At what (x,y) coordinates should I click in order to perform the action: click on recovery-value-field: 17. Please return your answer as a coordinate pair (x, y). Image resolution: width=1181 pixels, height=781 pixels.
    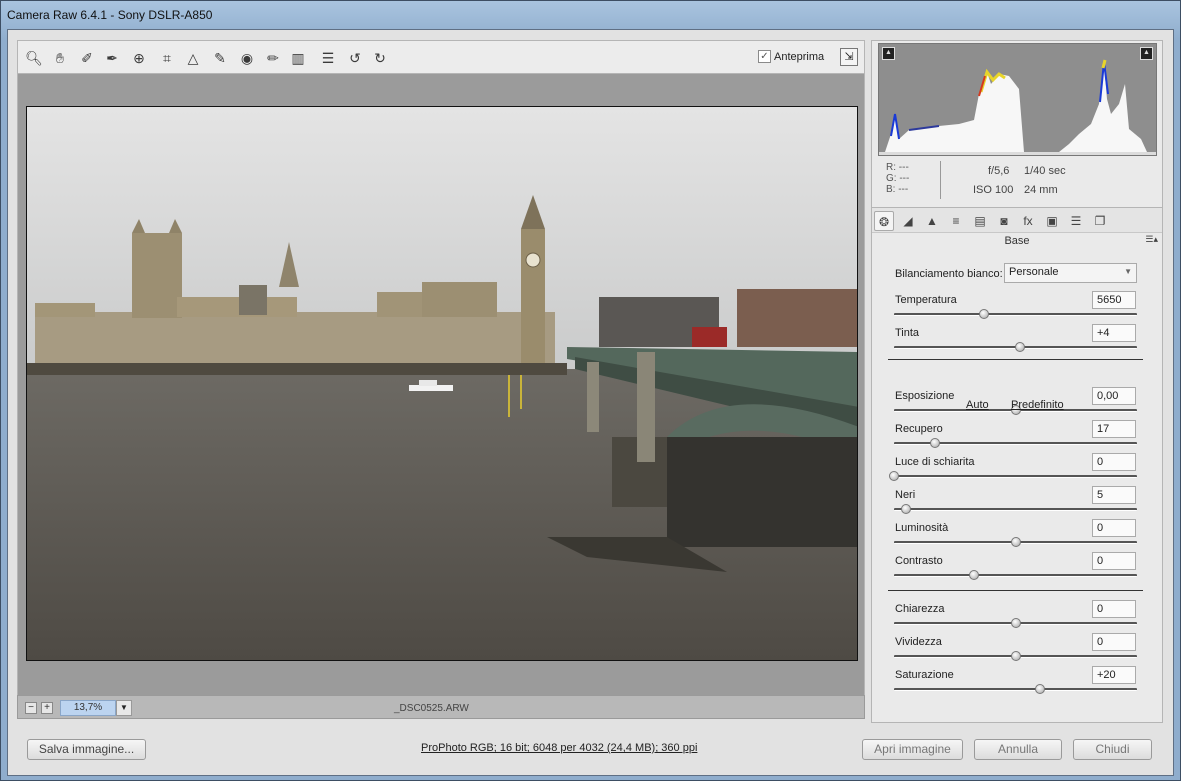
    Looking at the image, I should click on (1114, 429).